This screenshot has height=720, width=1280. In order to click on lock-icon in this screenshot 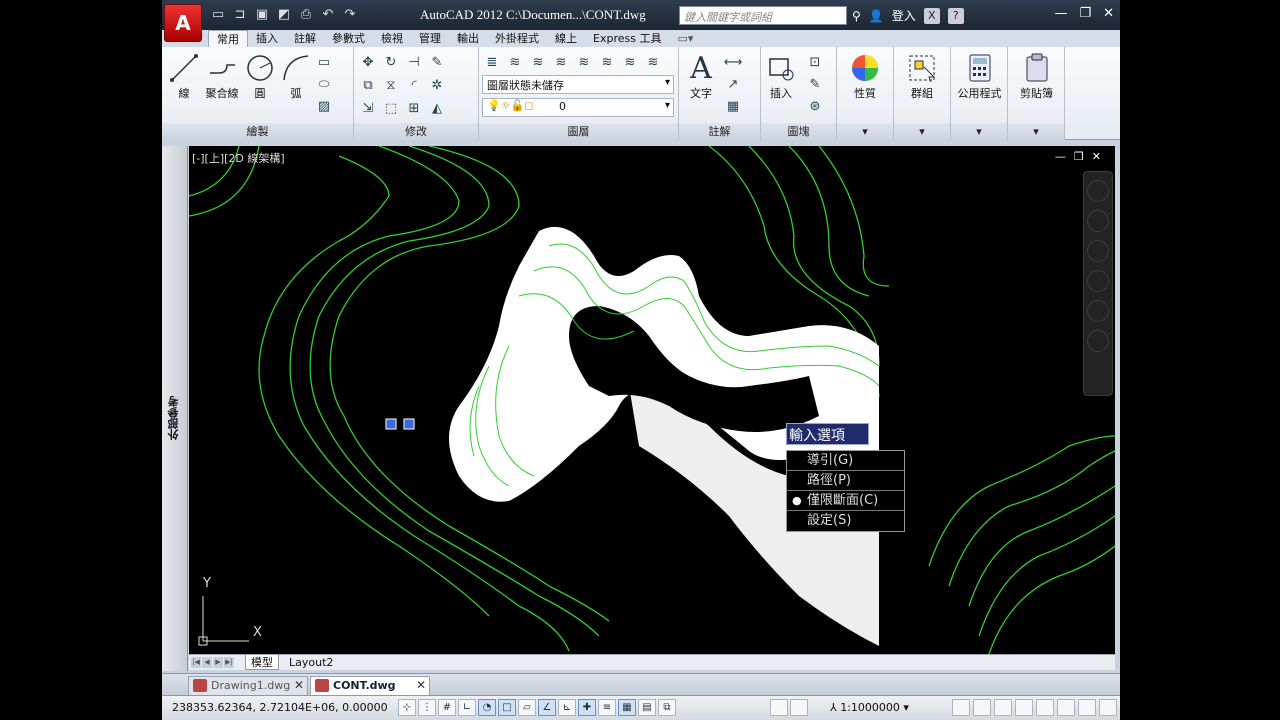, I will do `click(1024, 707)`.